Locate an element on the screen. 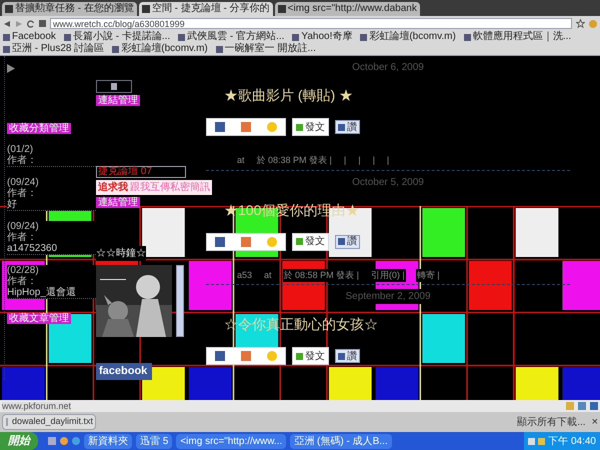 This screenshot has width=600, height=450. status-url: www.pkforum.net is located at coordinates (37, 406).